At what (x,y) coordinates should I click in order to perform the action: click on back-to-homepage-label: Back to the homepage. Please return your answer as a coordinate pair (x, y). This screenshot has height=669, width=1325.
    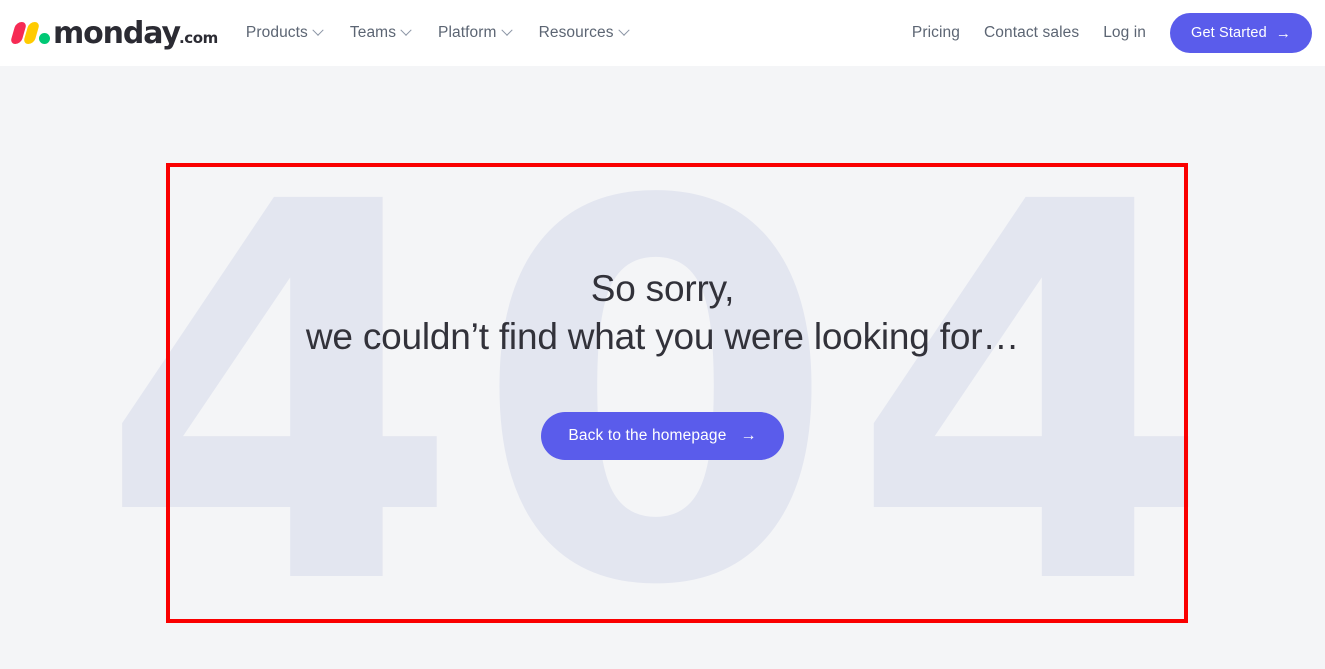
    Looking at the image, I should click on (647, 436).